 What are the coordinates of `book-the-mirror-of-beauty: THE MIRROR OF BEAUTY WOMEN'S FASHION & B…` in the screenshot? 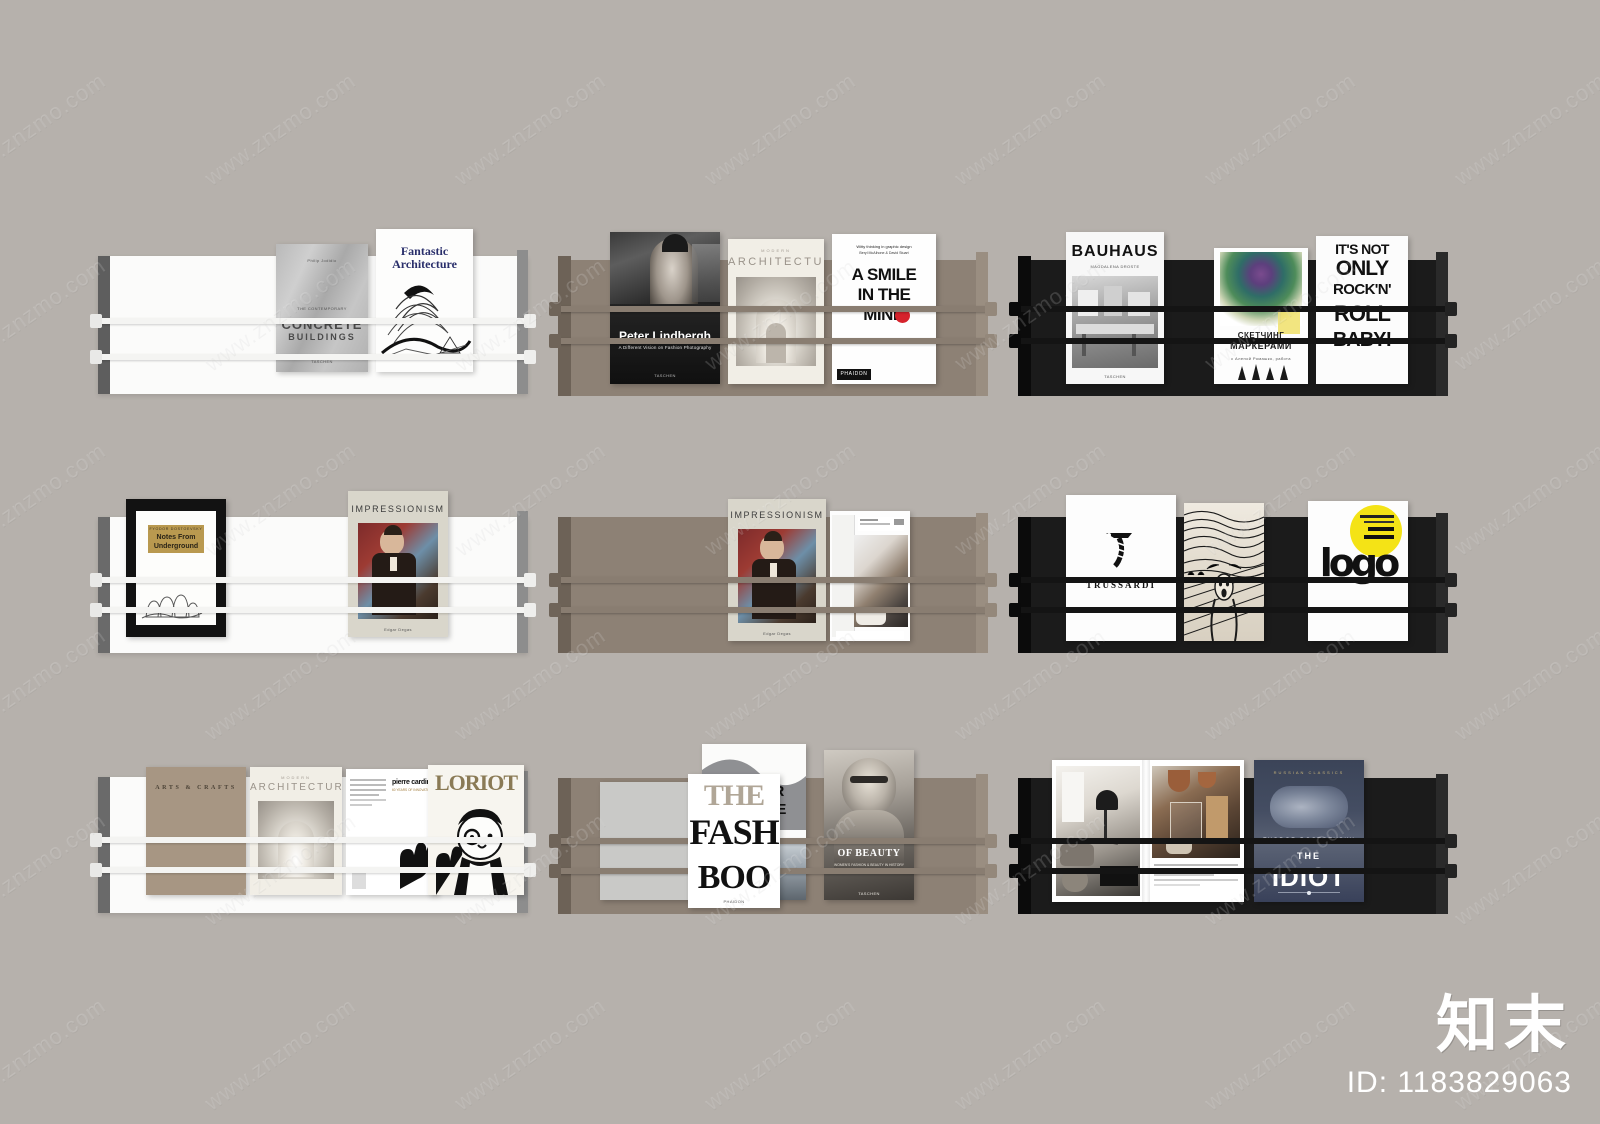 It's located at (869, 825).